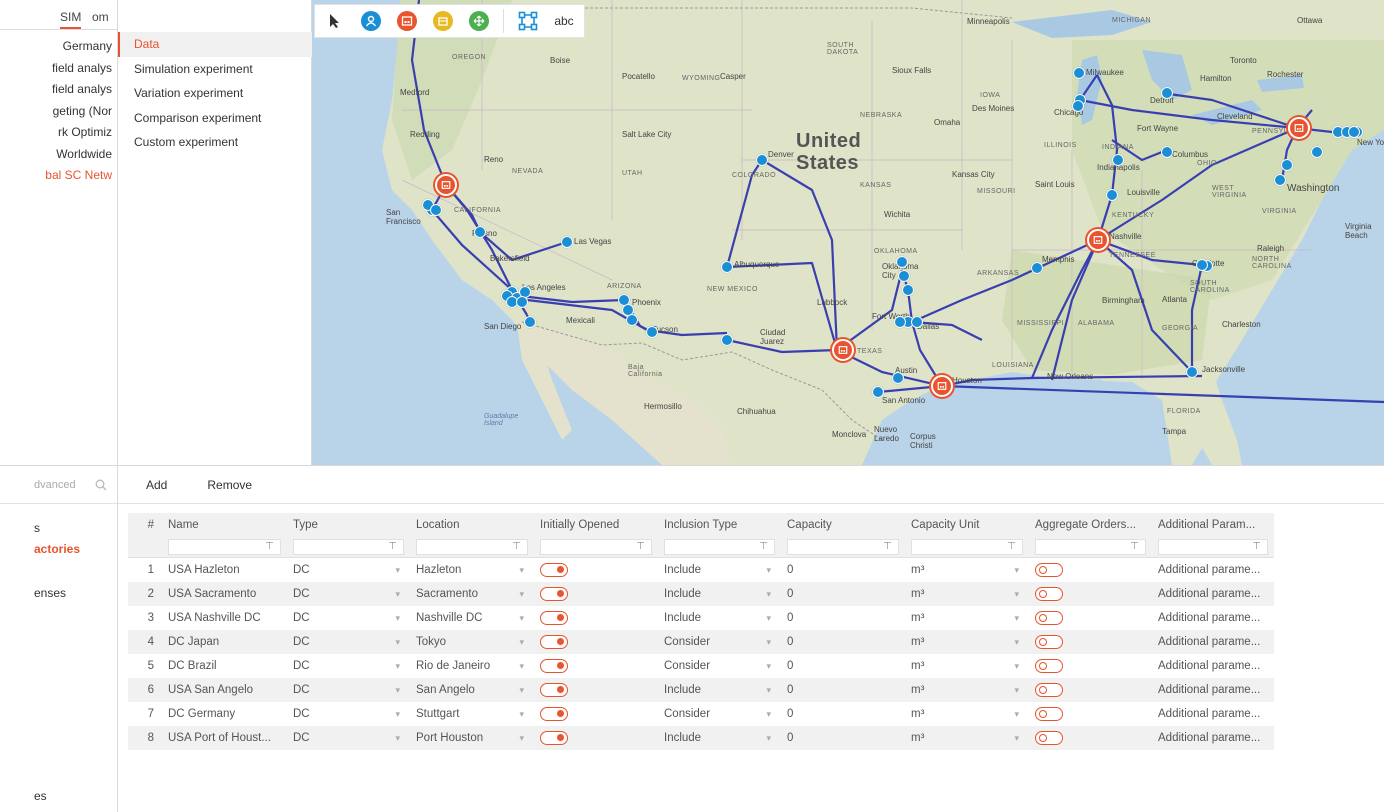  I want to click on remove-button: Remove, so click(229, 485).